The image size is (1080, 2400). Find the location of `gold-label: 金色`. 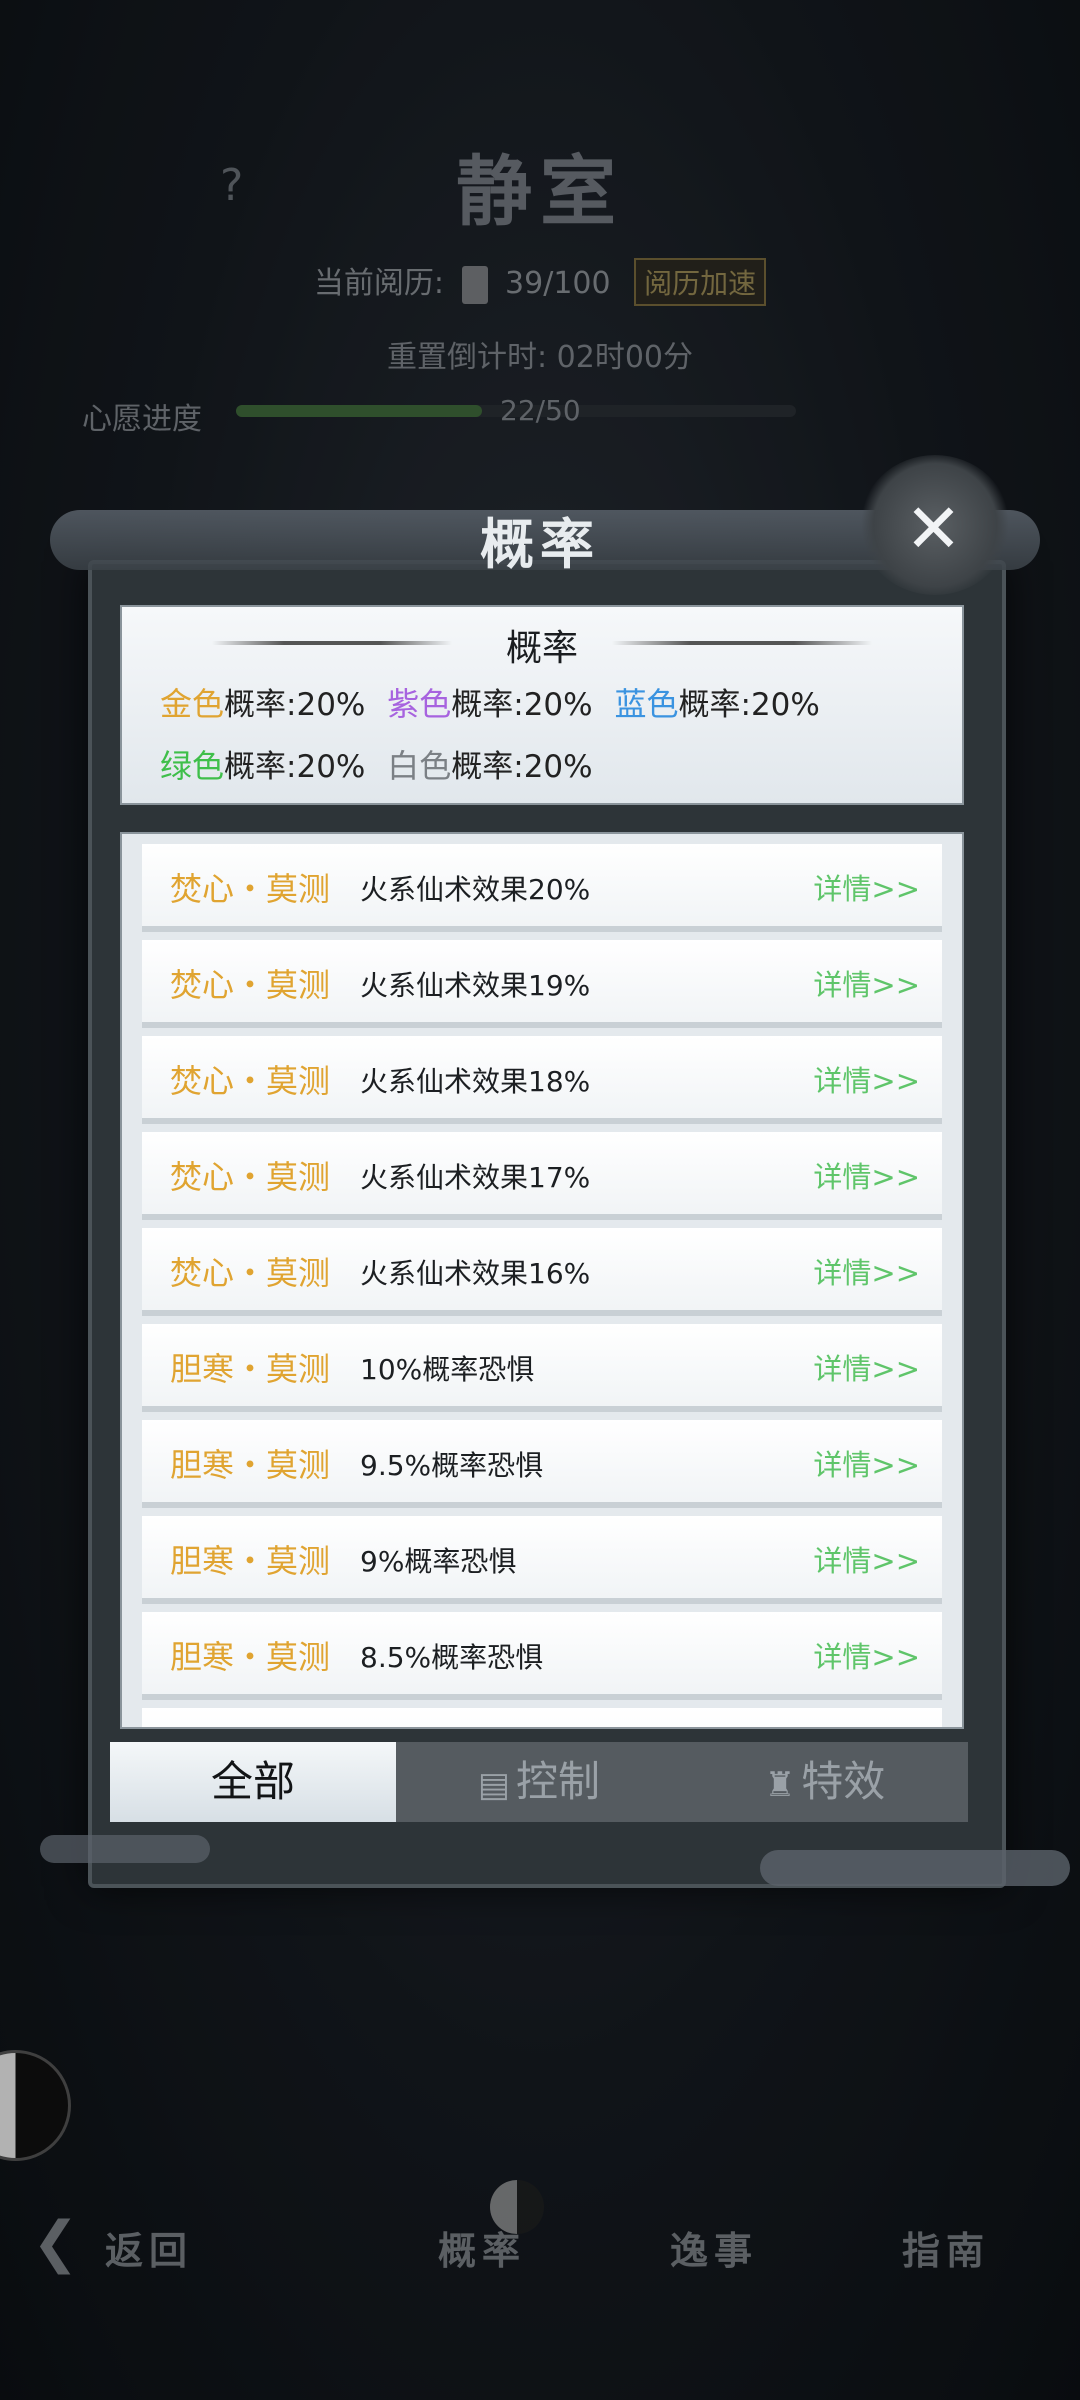

gold-label: 金色 is located at coordinates (192, 704).